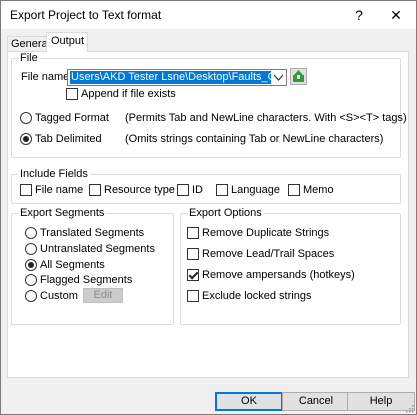 The height and width of the screenshot is (415, 417). What do you see at coordinates (31, 249) in the screenshot?
I see `segments-untranslated-radio` at bounding box center [31, 249].